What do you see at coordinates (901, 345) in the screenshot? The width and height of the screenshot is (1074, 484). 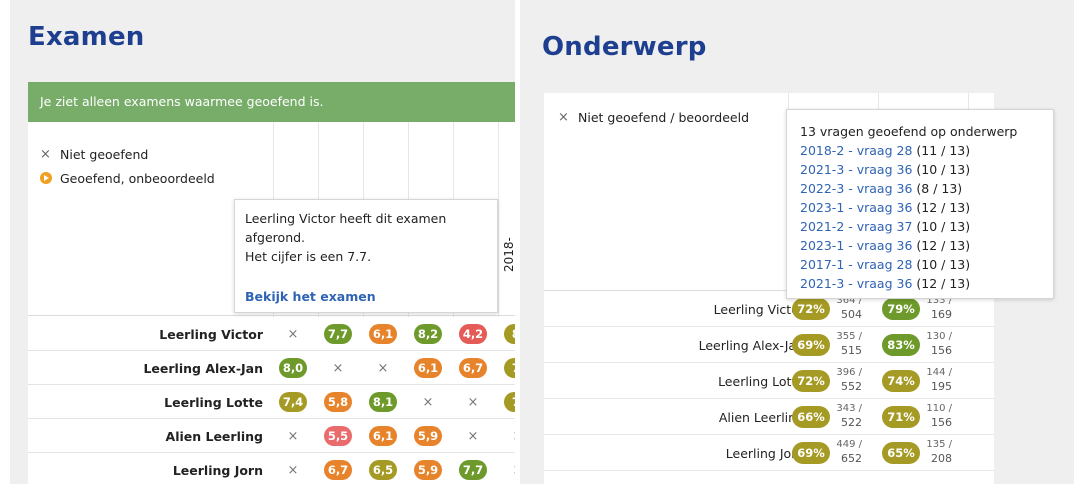 I see `percentage-badge: 83%` at bounding box center [901, 345].